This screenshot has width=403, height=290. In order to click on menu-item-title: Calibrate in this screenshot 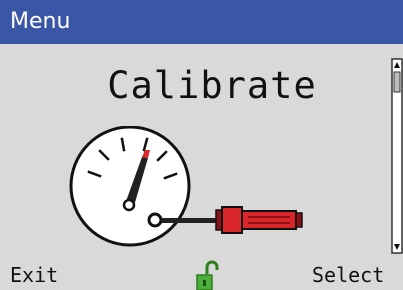, I will do `click(212, 85)`.